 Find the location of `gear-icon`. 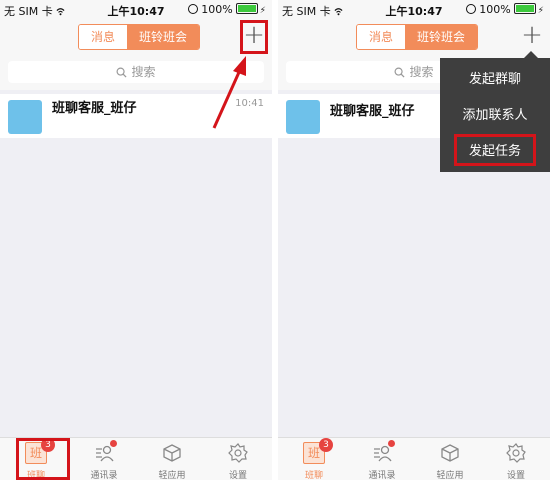

gear-icon is located at coordinates (516, 453).